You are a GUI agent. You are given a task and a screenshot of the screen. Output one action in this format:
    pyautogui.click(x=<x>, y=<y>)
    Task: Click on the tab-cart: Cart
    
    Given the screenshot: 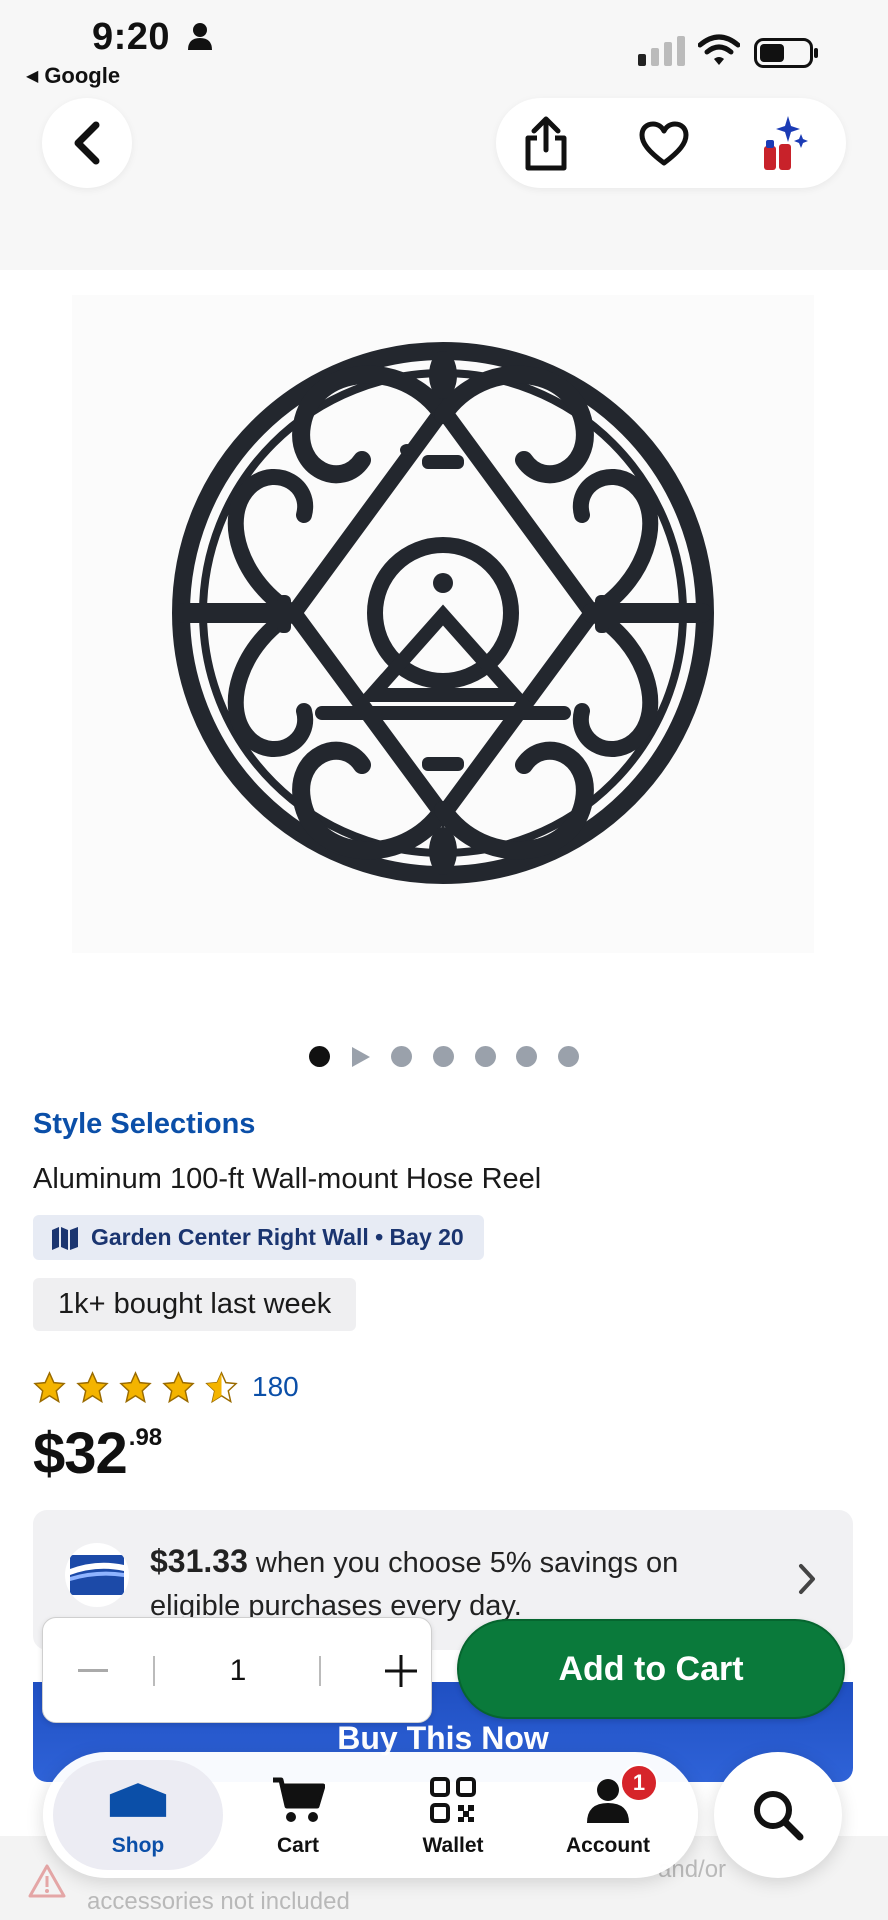 What is the action you would take?
    pyautogui.click(x=298, y=1815)
    